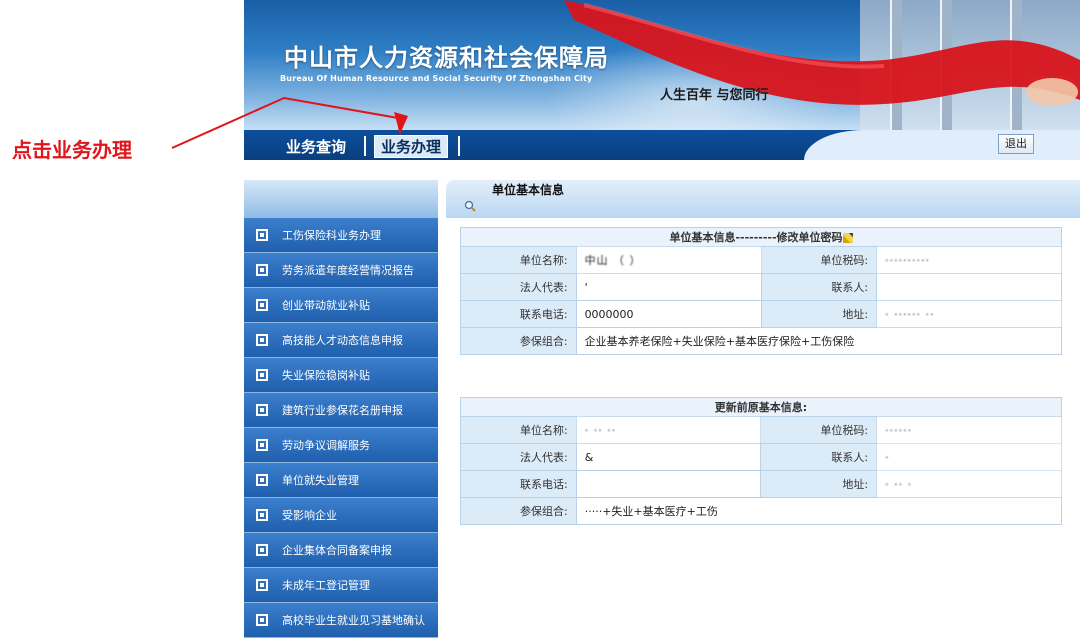  Describe the element at coordinates (309, 515) in the screenshot. I see `sidebar-item-label: 受影响企业` at that location.